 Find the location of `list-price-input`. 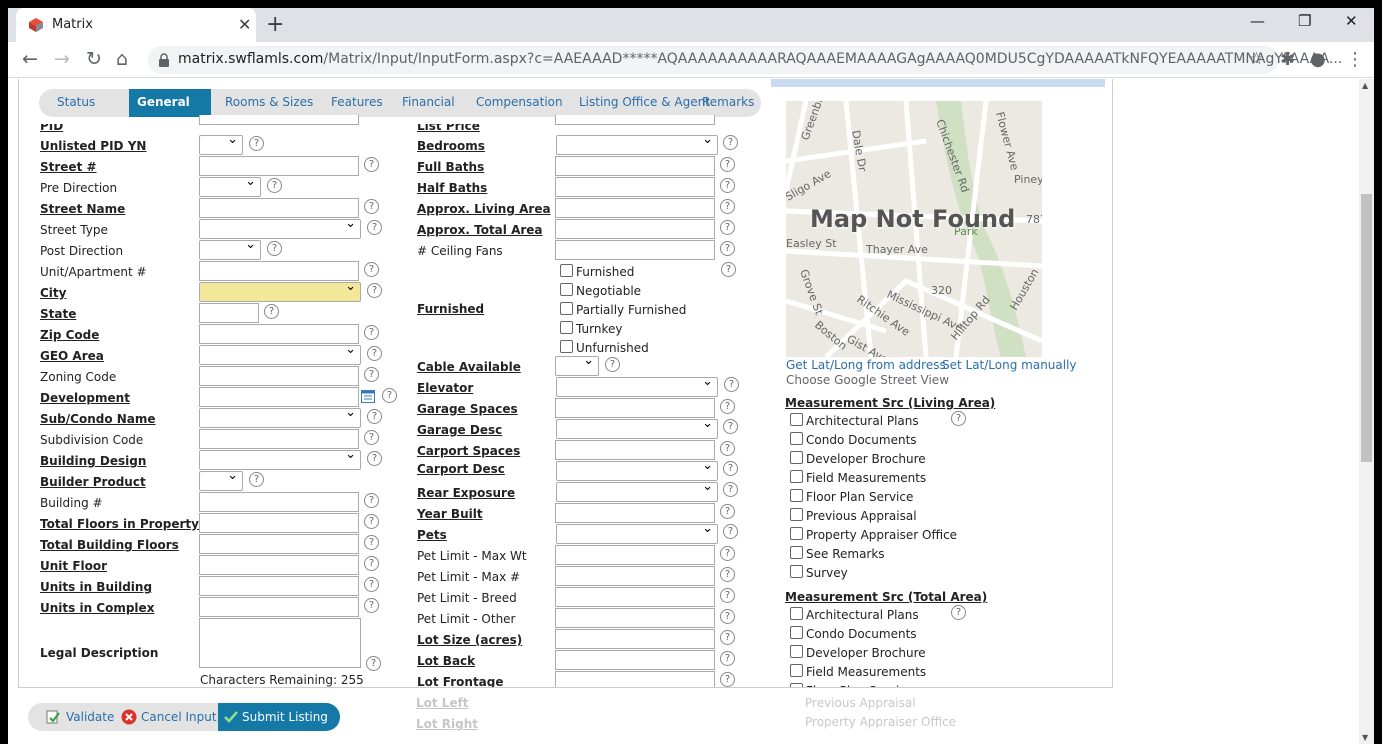

list-price-input is located at coordinates (635, 120).